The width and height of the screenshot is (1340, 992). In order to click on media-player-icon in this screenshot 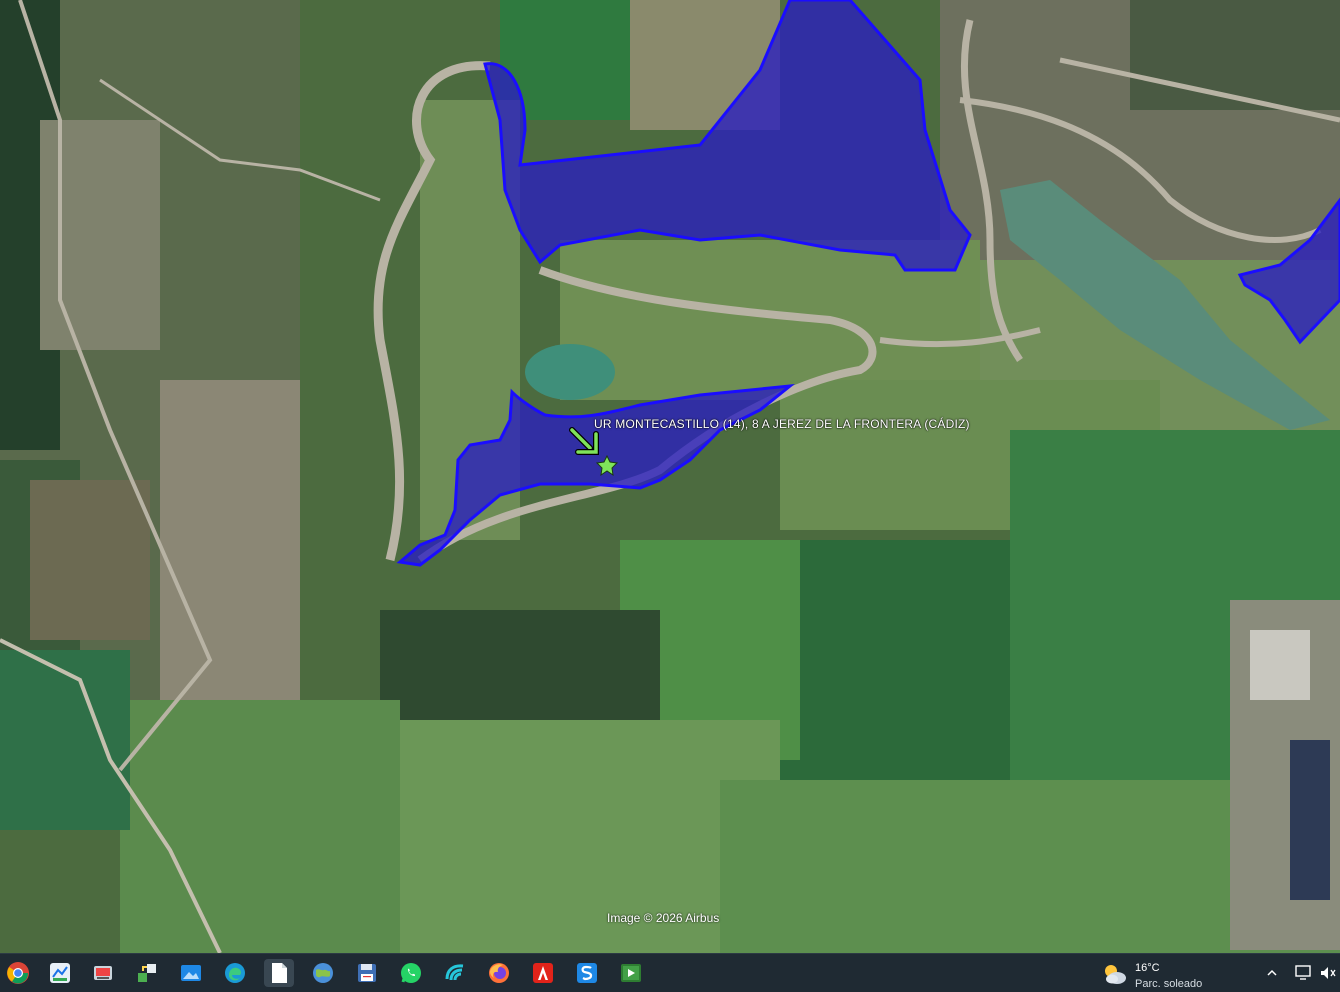, I will do `click(631, 973)`.